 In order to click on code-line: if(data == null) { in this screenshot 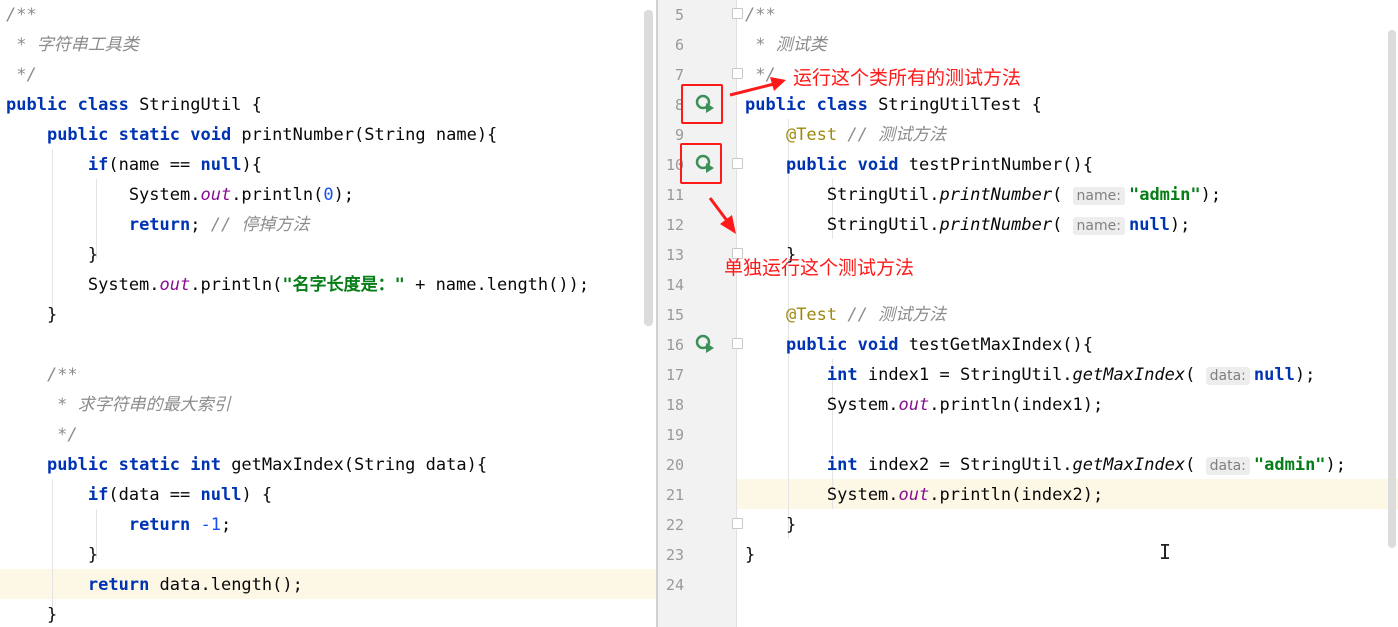, I will do `click(139, 495)`.